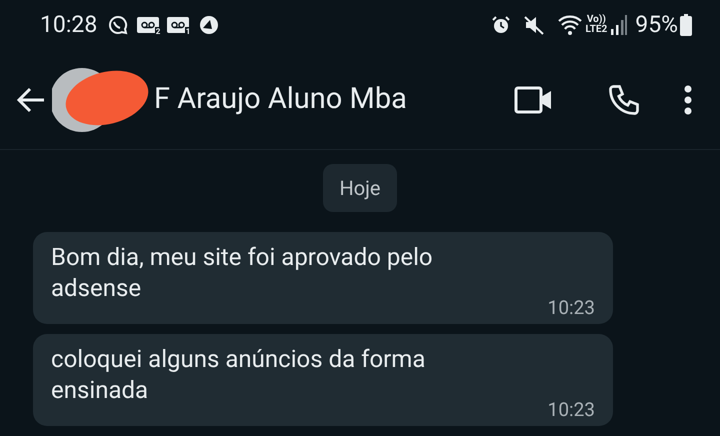  I want to click on battery-icon, so click(686, 25).